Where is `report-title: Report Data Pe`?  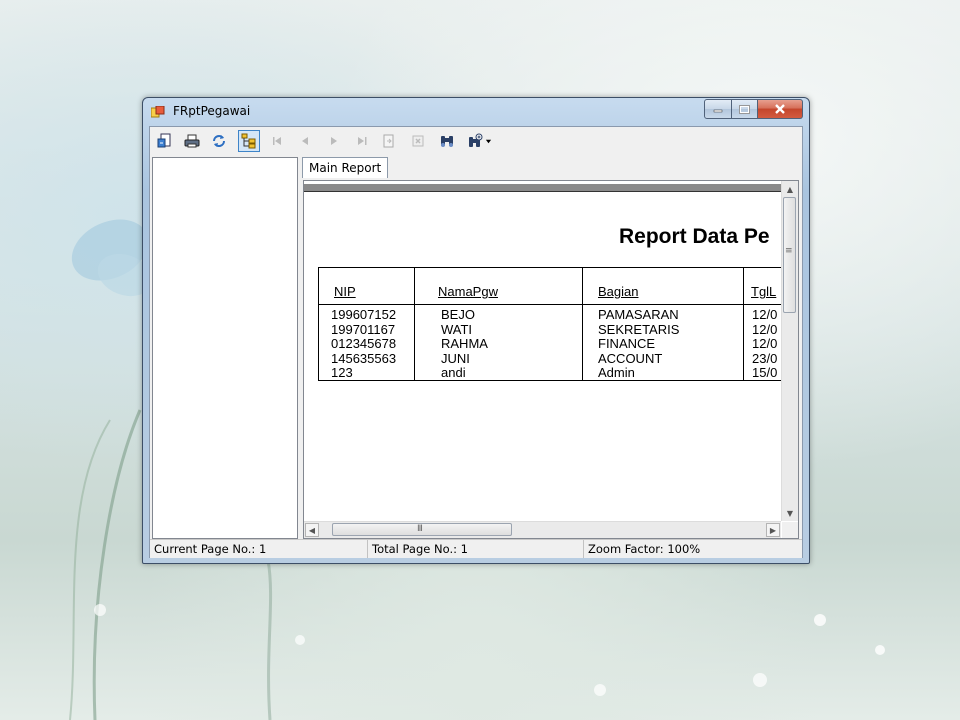 report-title: Report Data Pe is located at coordinates (694, 236).